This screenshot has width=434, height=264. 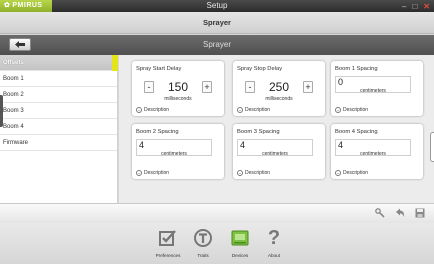 I want to click on wrench-icon, so click(x=380, y=213).